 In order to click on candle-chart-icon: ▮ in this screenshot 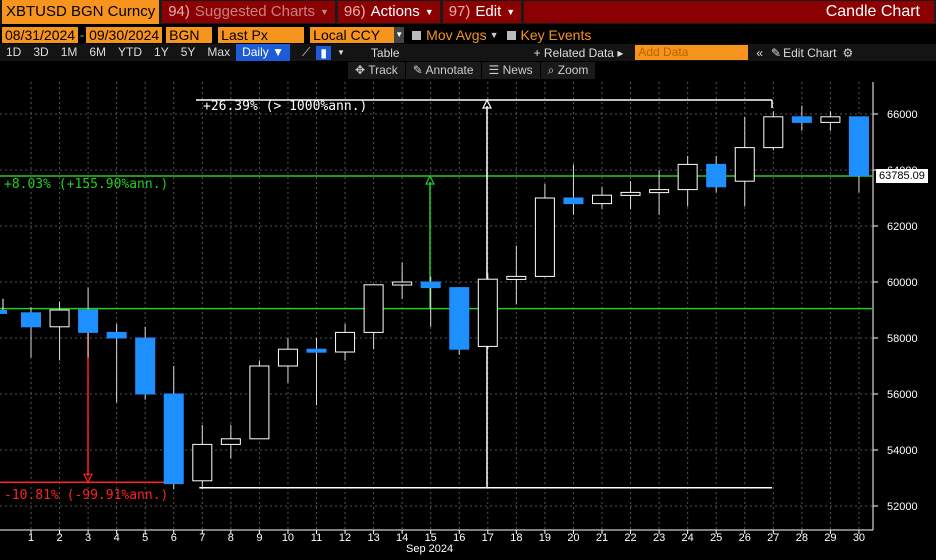, I will do `click(323, 52)`.